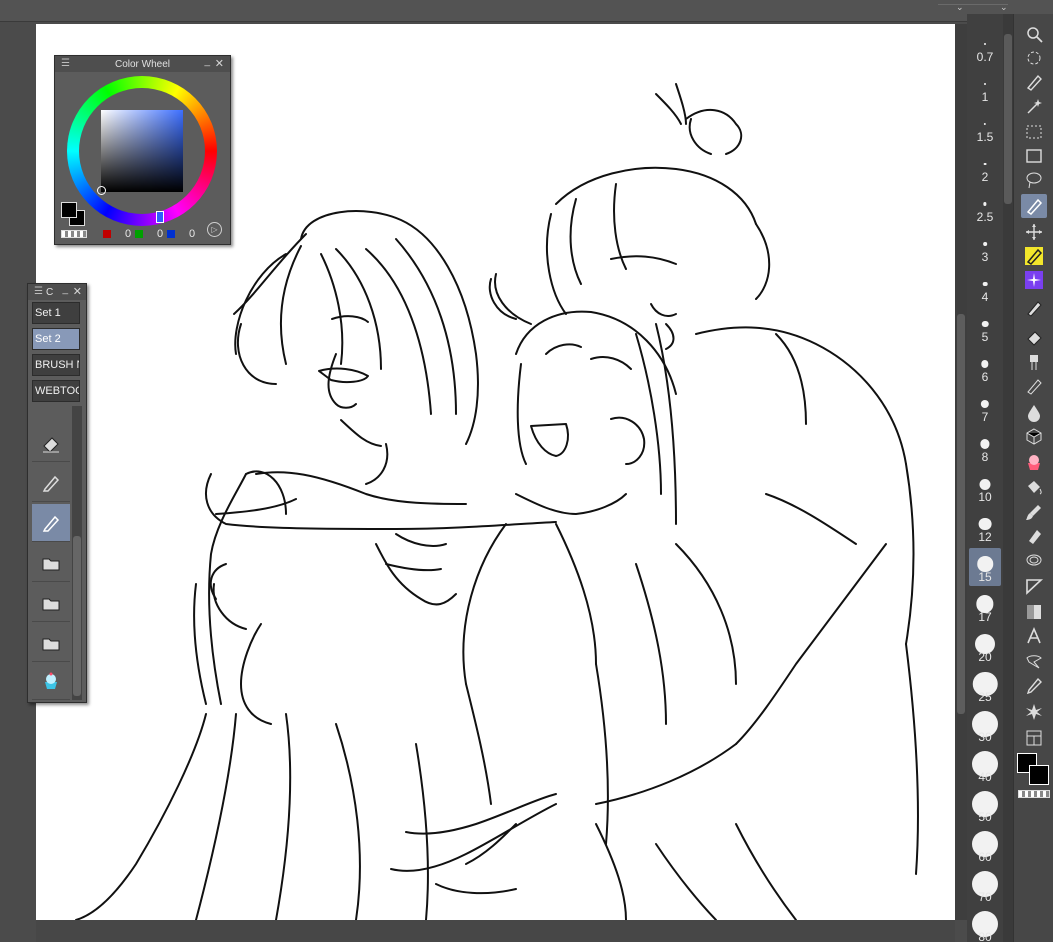 The image size is (1053, 942). Describe the element at coordinates (1034, 106) in the screenshot. I see `tool-magic-wand` at that location.